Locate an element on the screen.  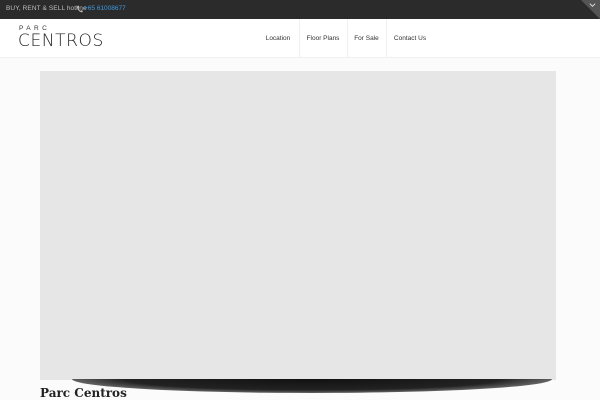
hotline-label: BUY, RENT & SELL hotline is located at coordinates (46, 8).